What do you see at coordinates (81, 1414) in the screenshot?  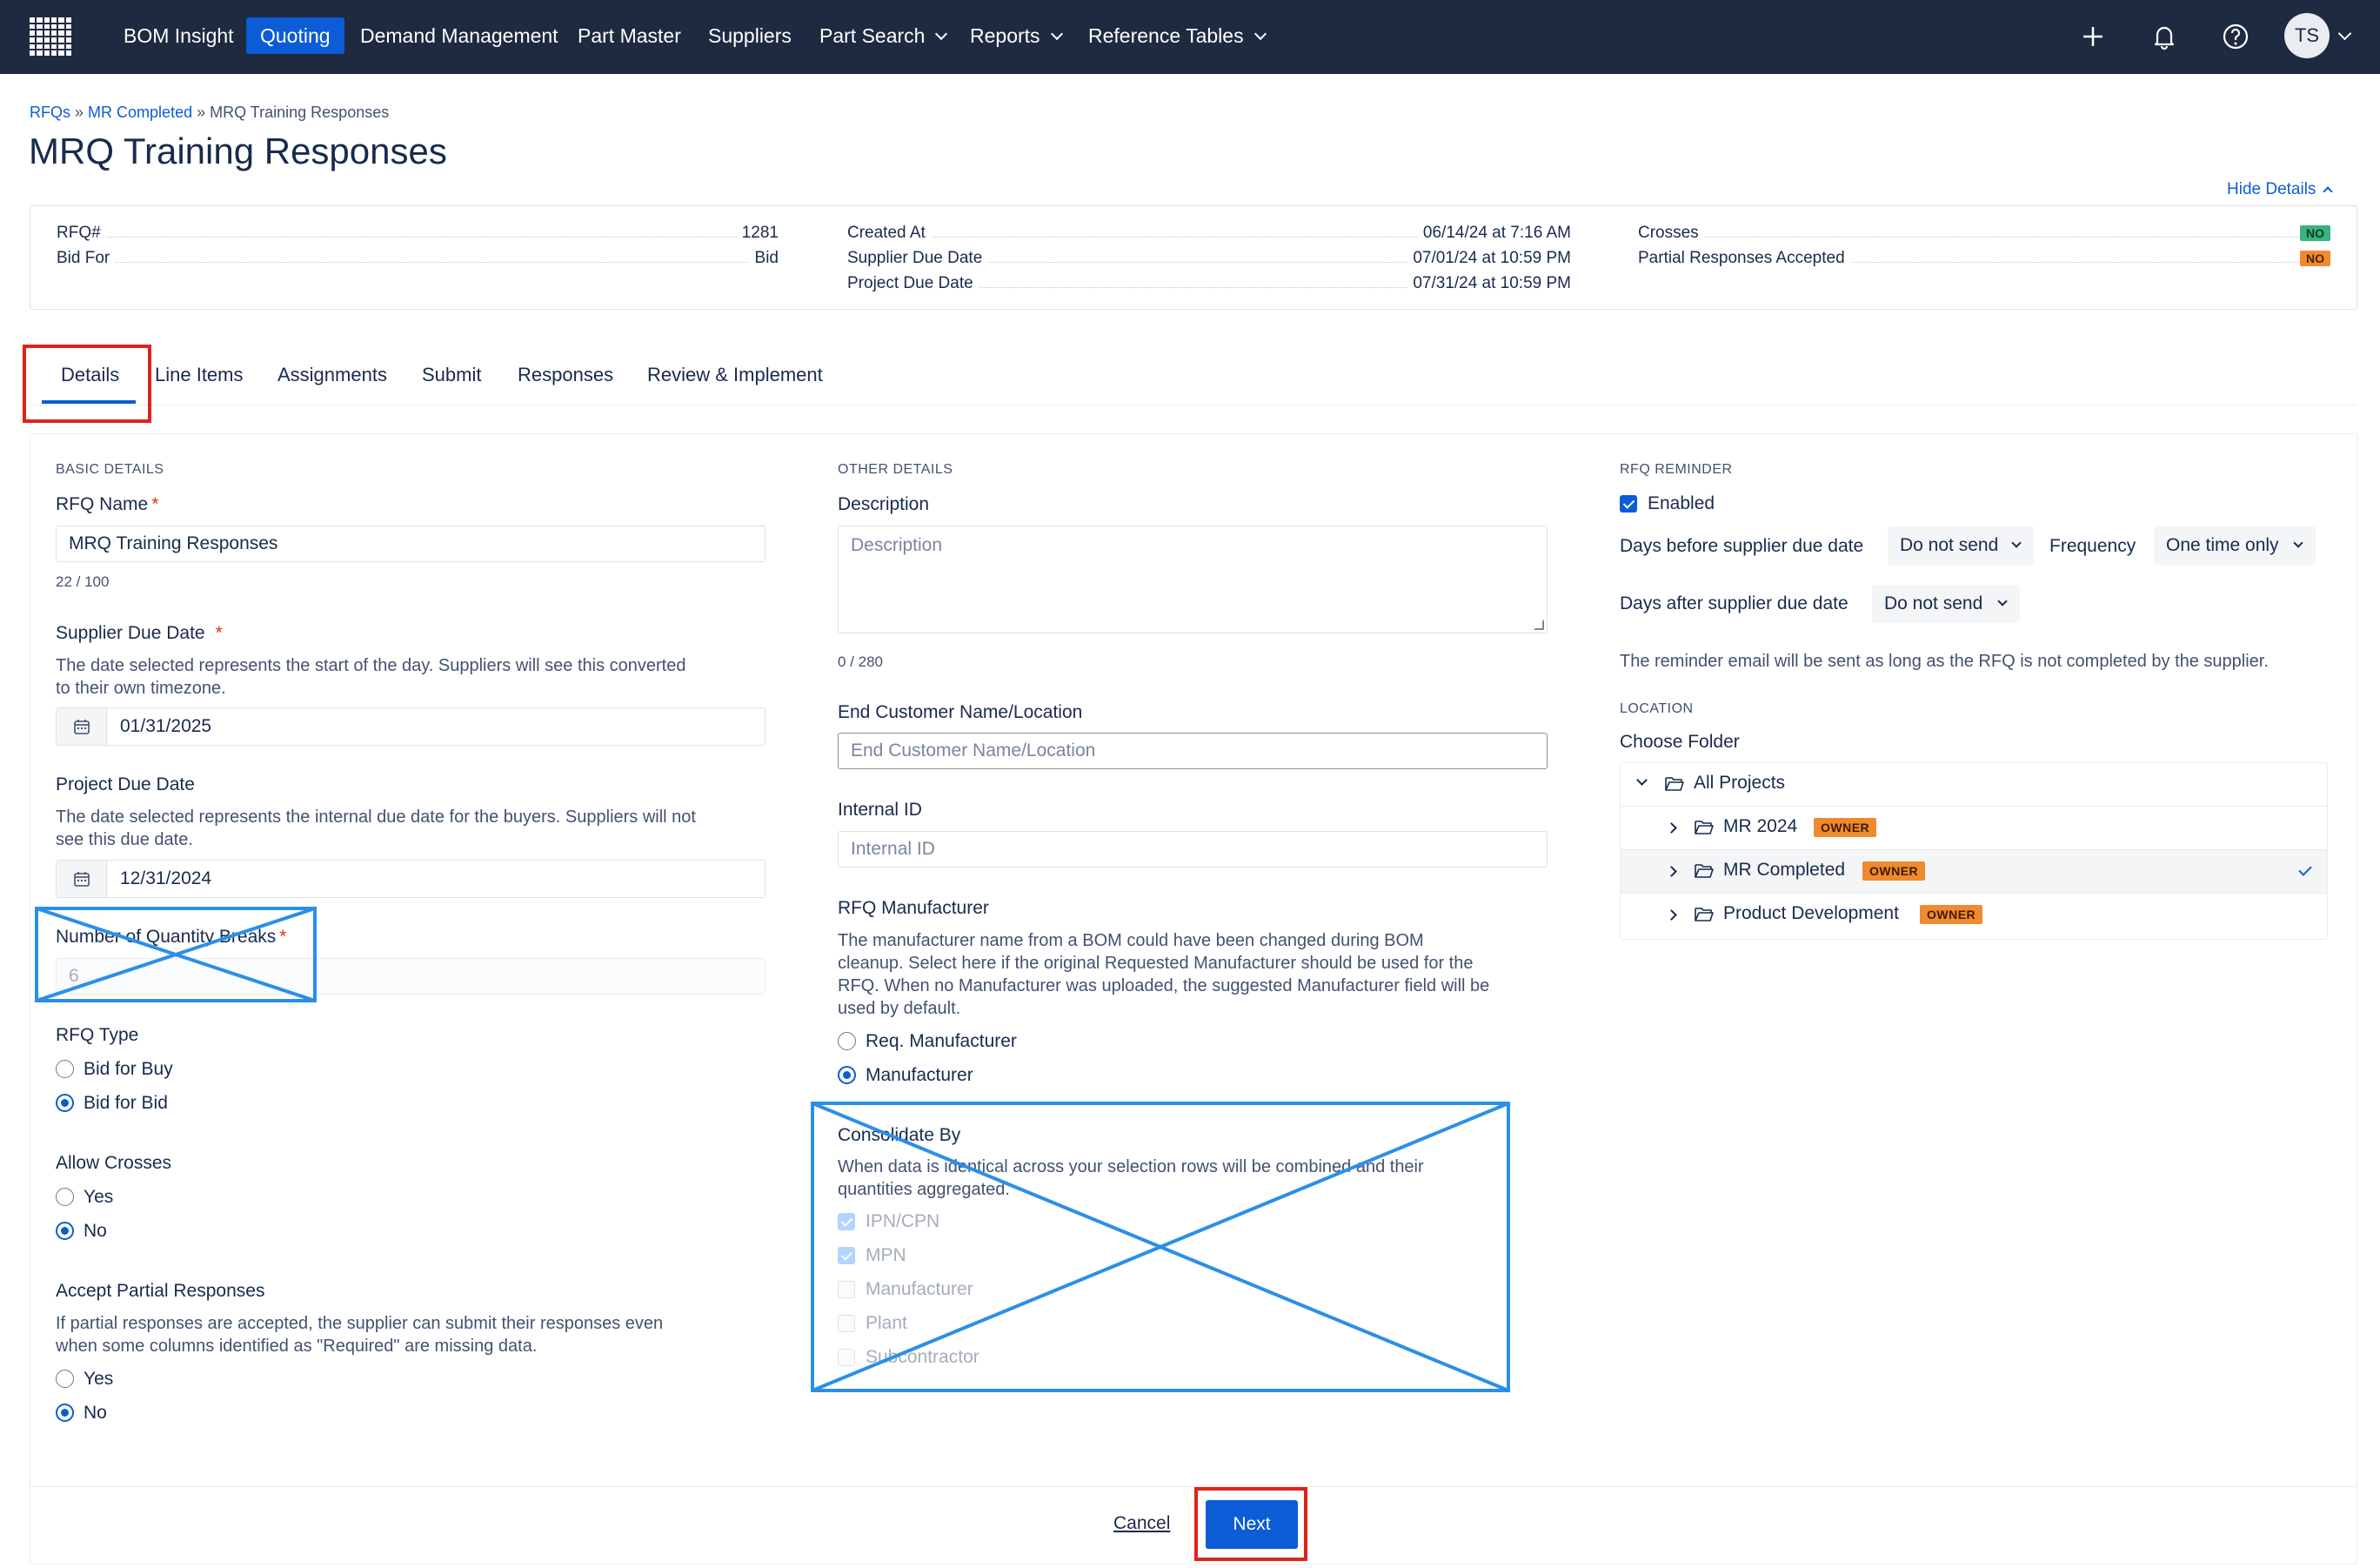 I see `partial-responses-no: No` at bounding box center [81, 1414].